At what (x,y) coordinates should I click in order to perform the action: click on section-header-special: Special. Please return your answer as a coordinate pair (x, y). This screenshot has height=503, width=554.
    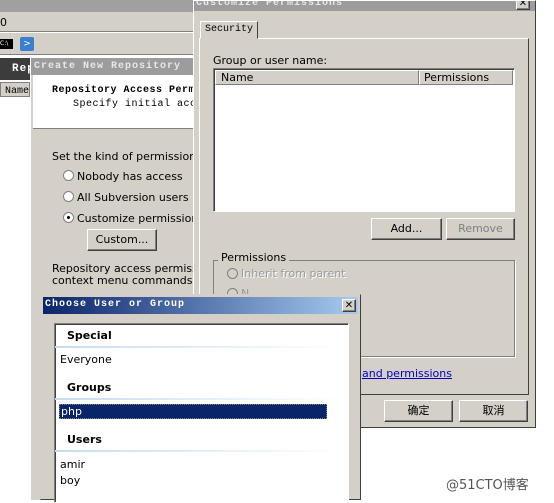
    Looking at the image, I should click on (89, 335).